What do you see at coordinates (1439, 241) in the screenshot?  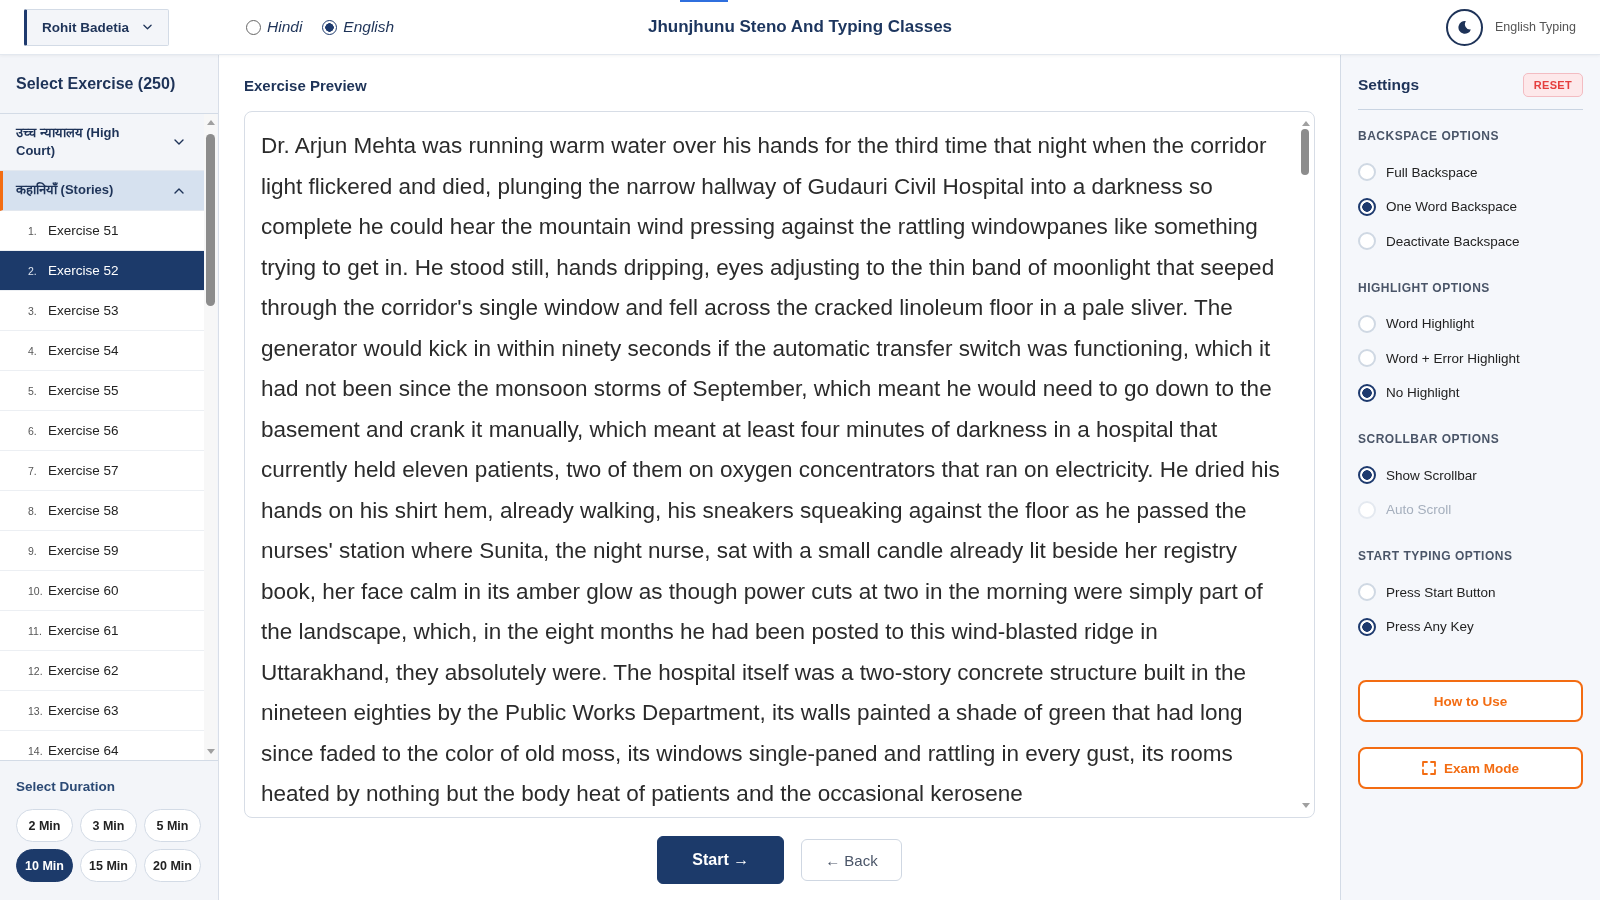 I see `radio-option: Deactivate Backspace` at bounding box center [1439, 241].